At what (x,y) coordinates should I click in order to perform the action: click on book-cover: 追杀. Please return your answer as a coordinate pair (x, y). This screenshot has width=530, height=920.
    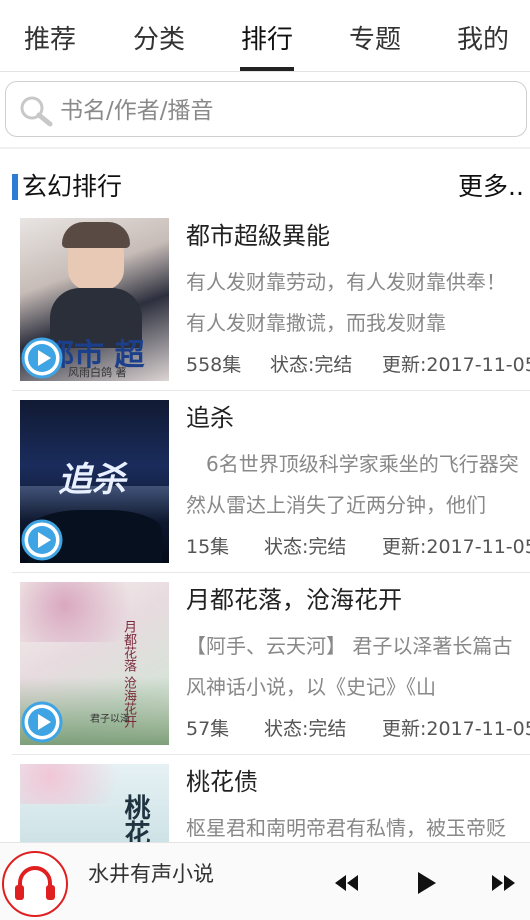
    Looking at the image, I should click on (94, 481).